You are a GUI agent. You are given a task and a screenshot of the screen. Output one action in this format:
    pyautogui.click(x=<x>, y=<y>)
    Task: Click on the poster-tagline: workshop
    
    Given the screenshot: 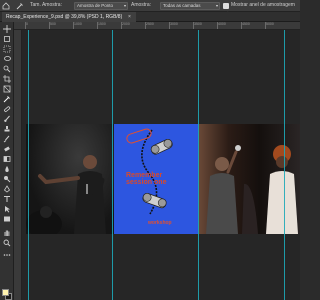 What is the action you would take?
    pyautogui.click(x=160, y=223)
    